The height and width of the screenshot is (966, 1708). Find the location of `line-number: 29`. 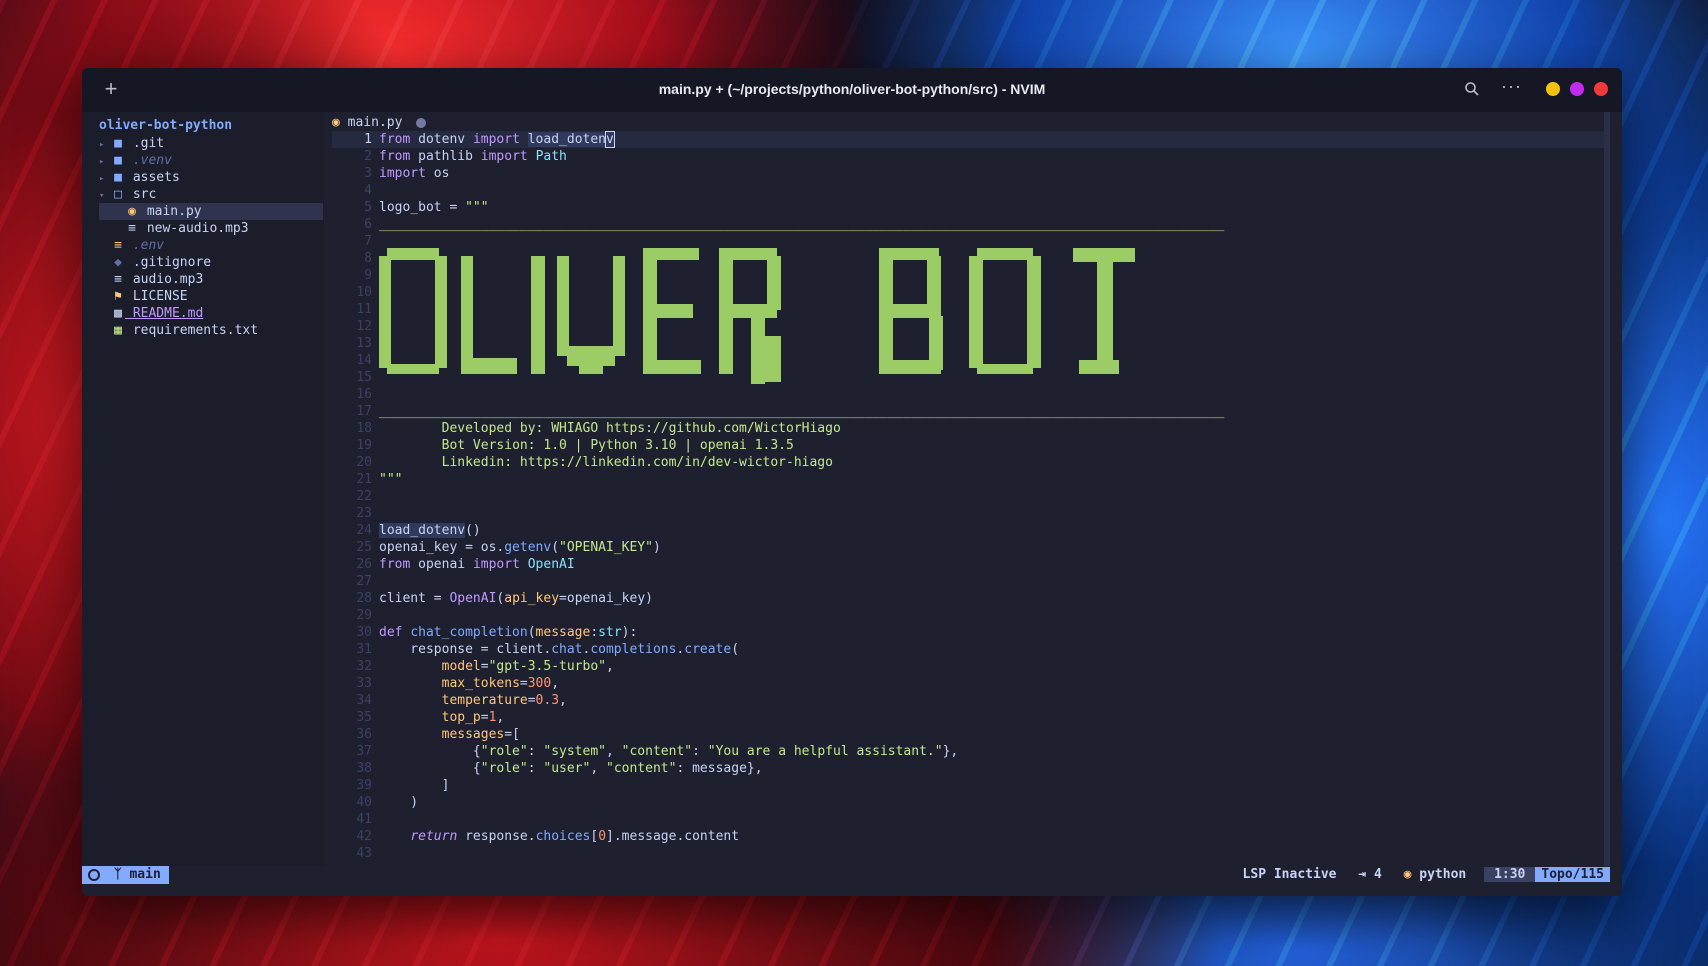

line-number: 29 is located at coordinates (364, 615).